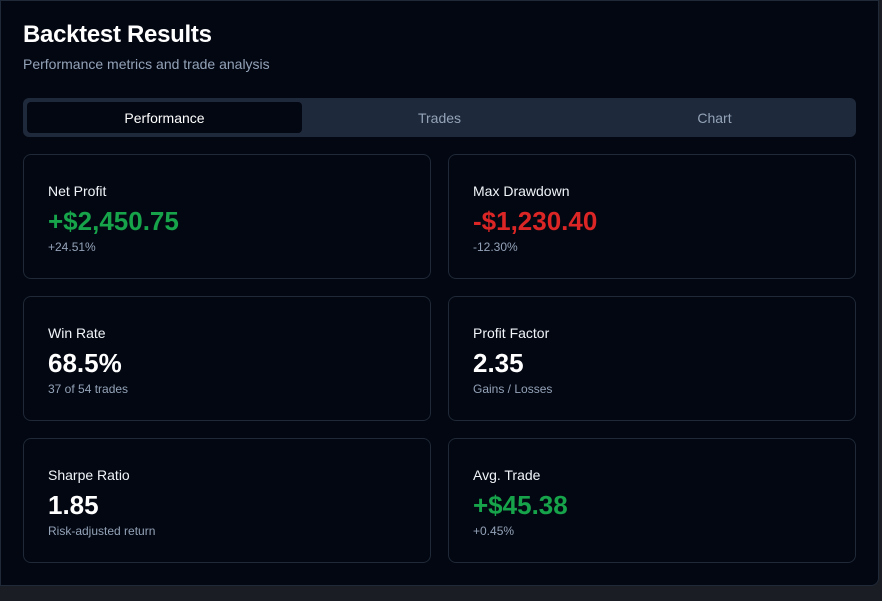 The height and width of the screenshot is (601, 882). Describe the element at coordinates (102, 531) in the screenshot. I see `metric-subtext: Risk-adjusted return` at that location.